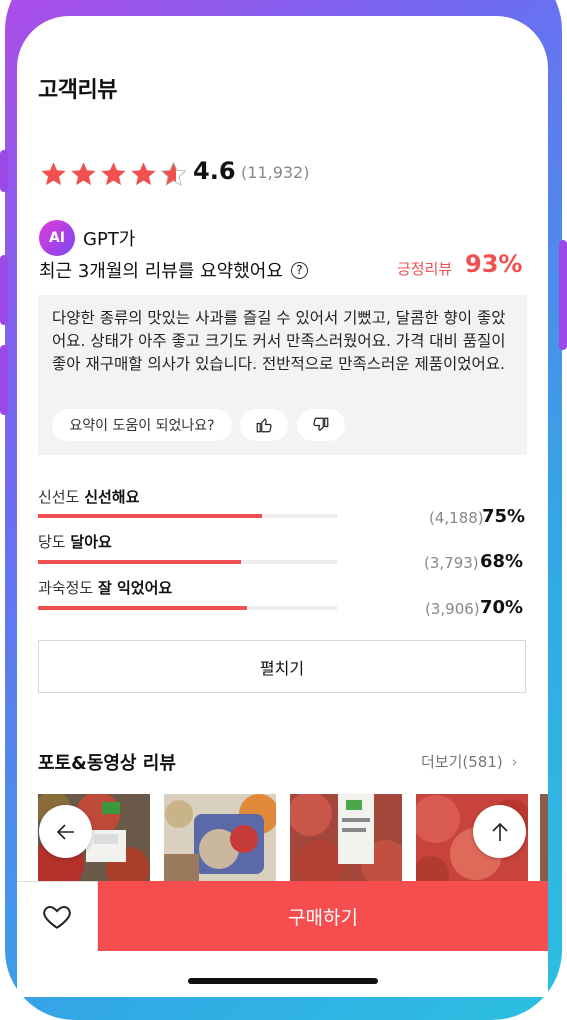  Describe the element at coordinates (135, 588) in the screenshot. I see `attribute-value: 잘 익었어요` at that location.